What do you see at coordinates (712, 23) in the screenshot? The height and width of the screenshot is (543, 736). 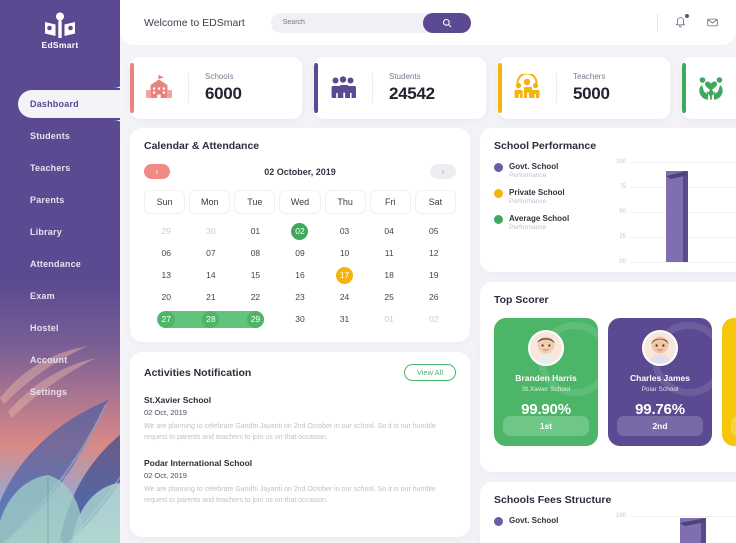 I see `messages-button` at bounding box center [712, 23].